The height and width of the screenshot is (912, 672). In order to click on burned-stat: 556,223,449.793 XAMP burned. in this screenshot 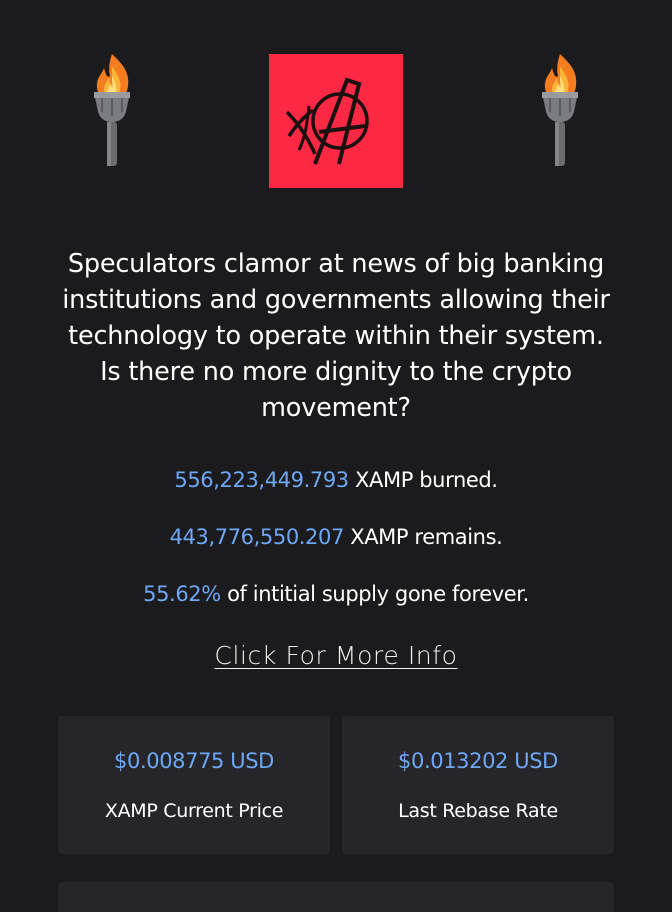, I will do `click(336, 480)`.